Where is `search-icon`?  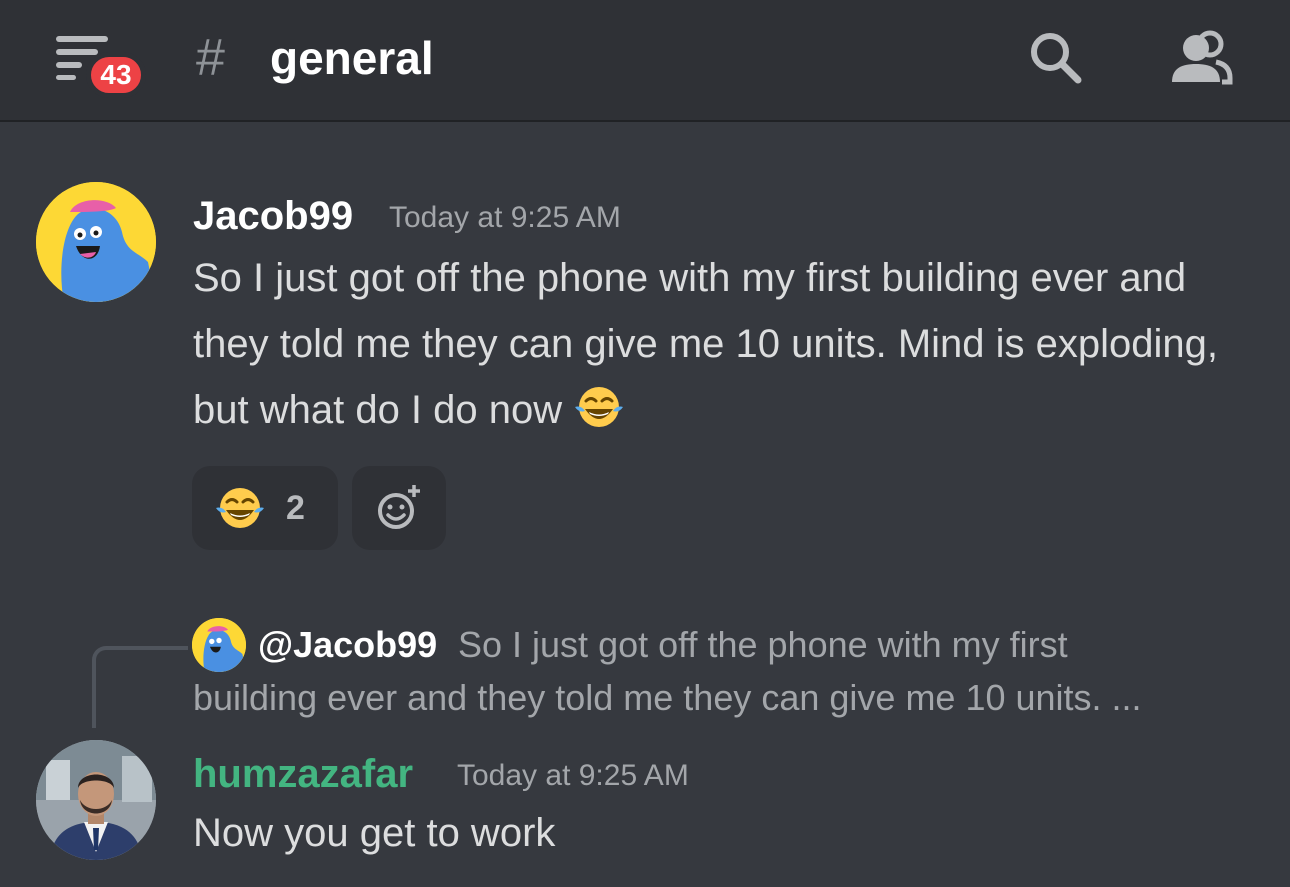 search-icon is located at coordinates (1056, 58).